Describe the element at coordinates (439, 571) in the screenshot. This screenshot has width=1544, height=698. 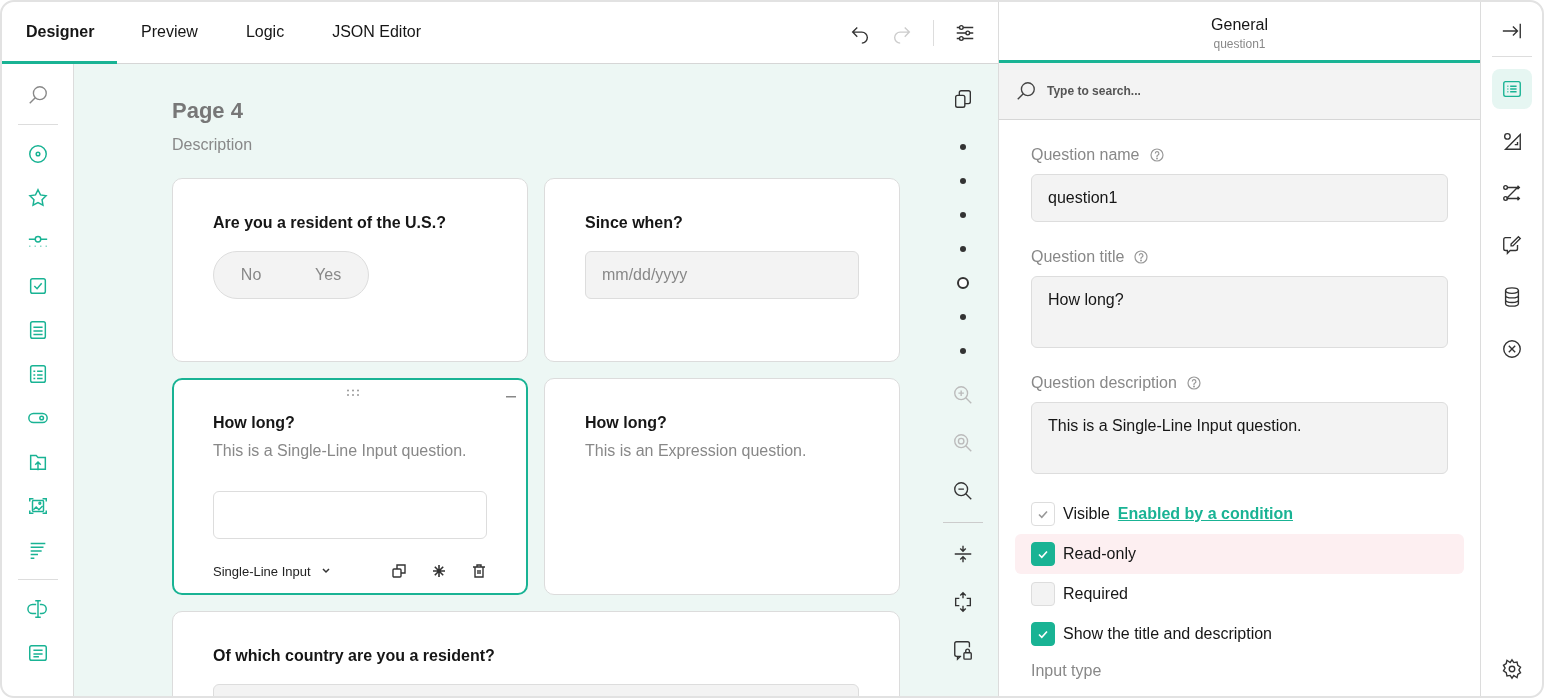
I see `required-icon` at that location.